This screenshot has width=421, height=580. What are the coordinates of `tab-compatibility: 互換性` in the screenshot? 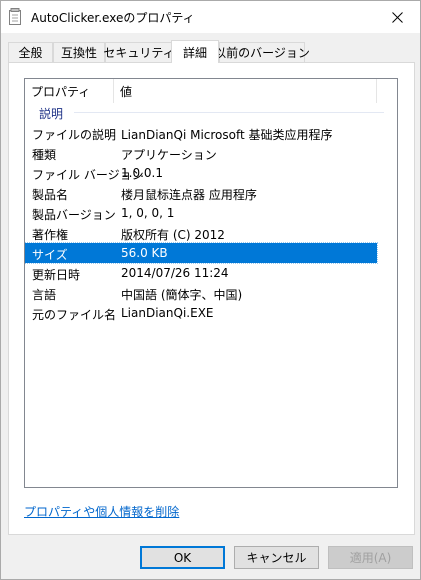 It's located at (79, 52).